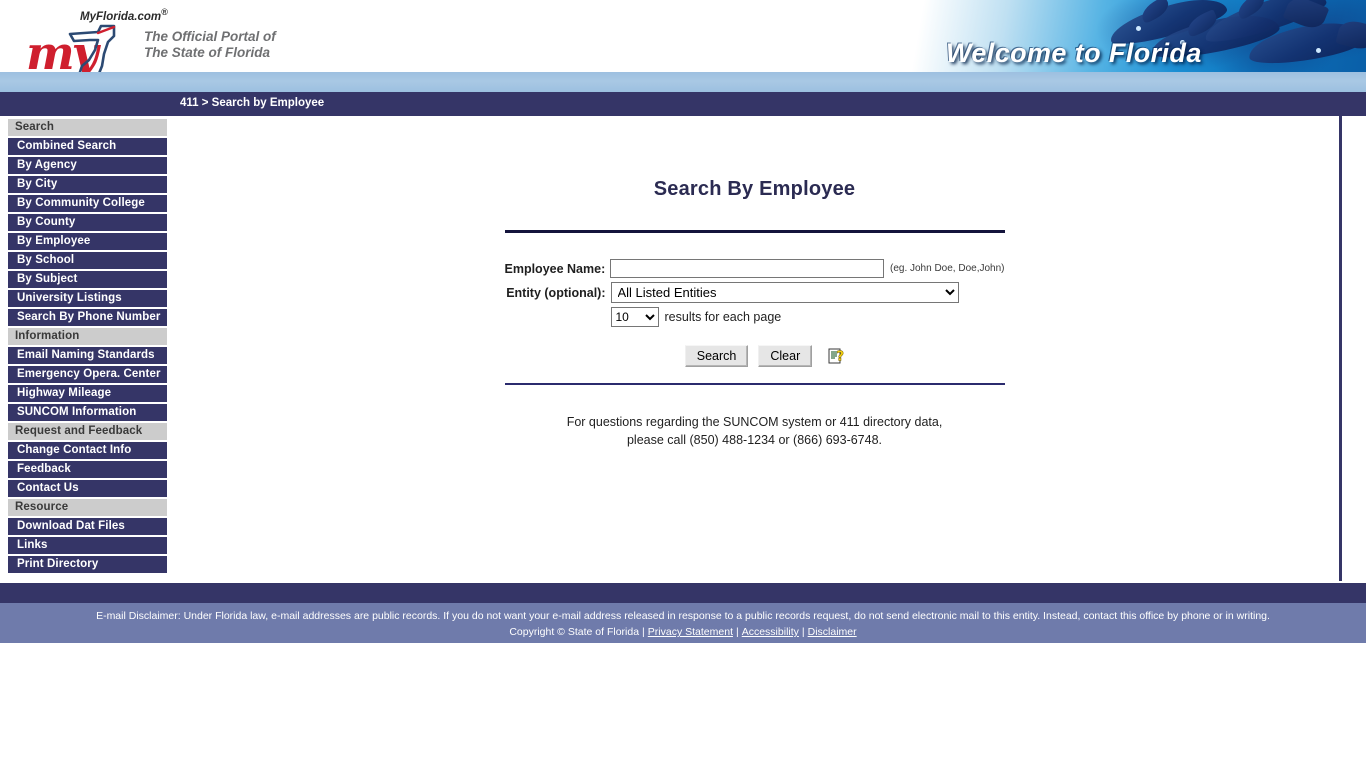 The height and width of the screenshot is (768, 1366). What do you see at coordinates (87, 450) in the screenshot?
I see `sidebar-item-change-contact-info: Change Contact Info` at bounding box center [87, 450].